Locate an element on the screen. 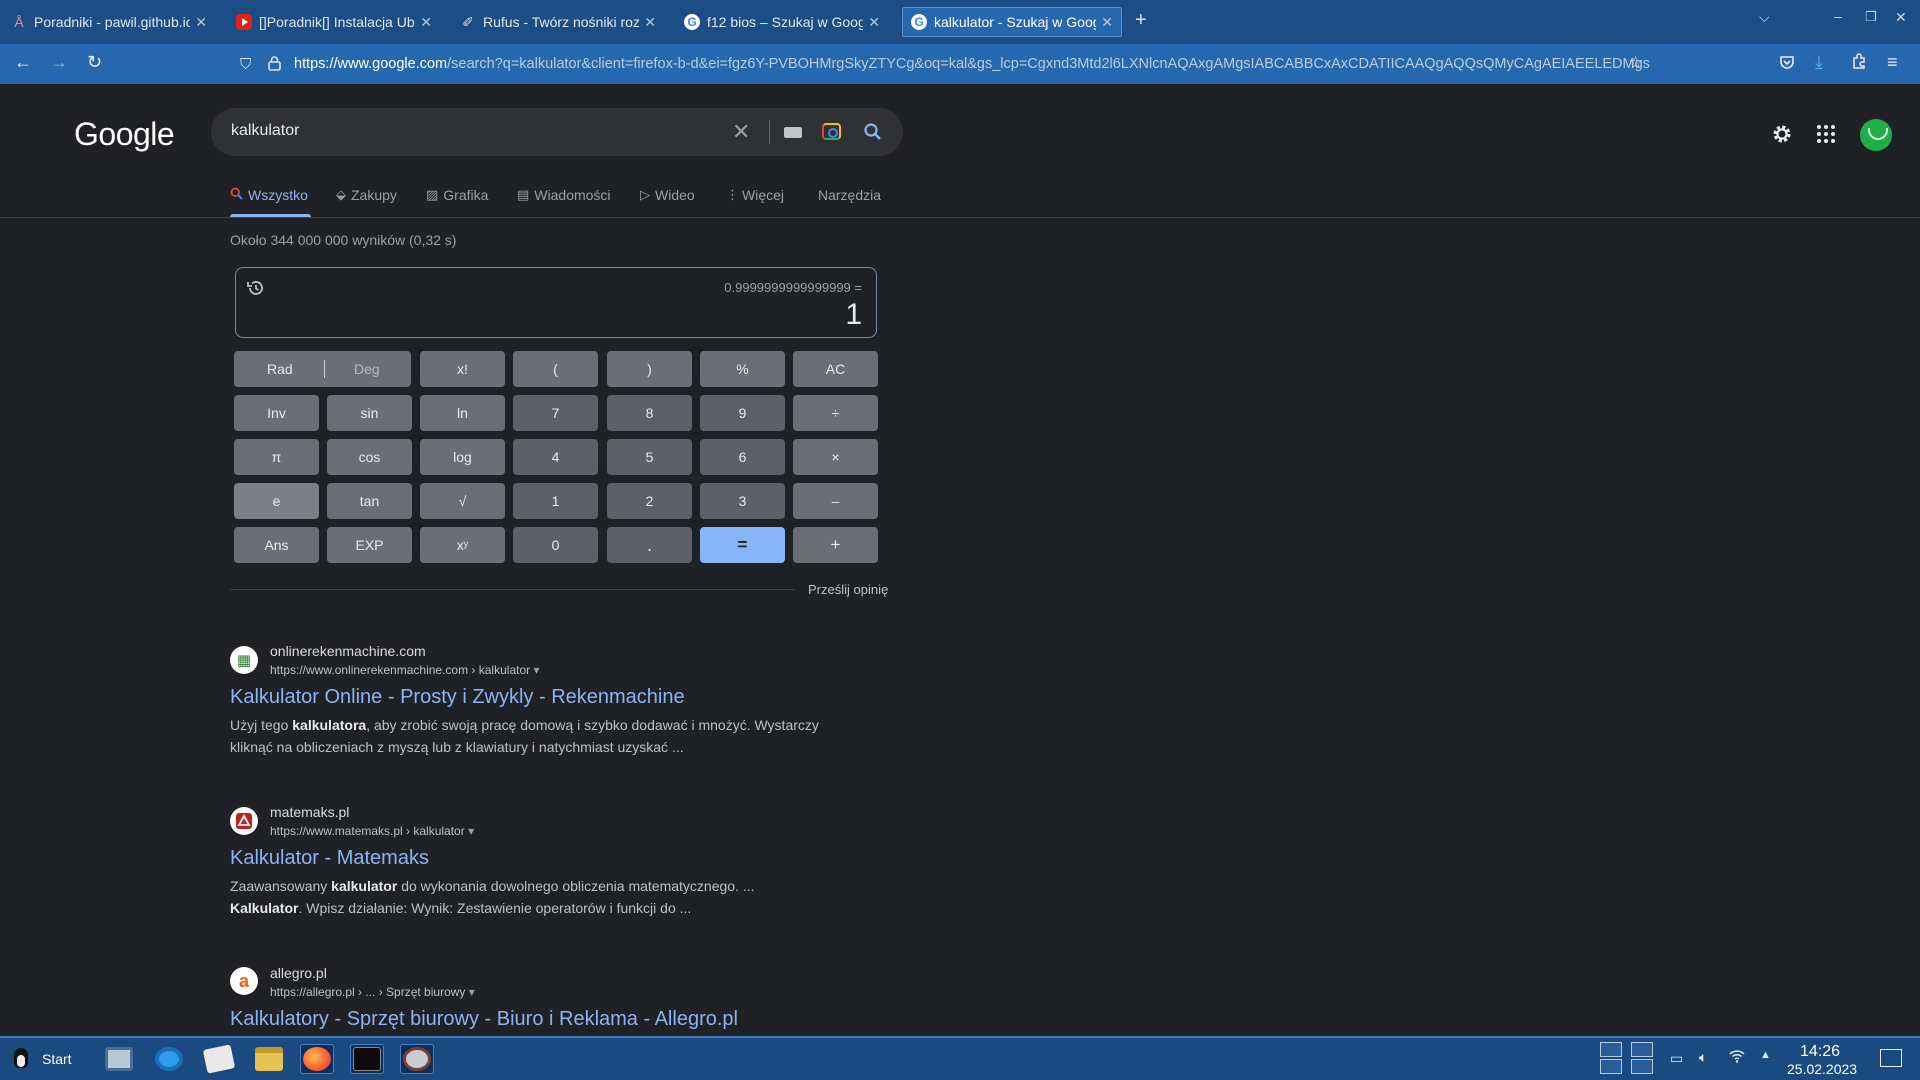  volume-icon: 🔈︎ is located at coordinates (1703, 1057).